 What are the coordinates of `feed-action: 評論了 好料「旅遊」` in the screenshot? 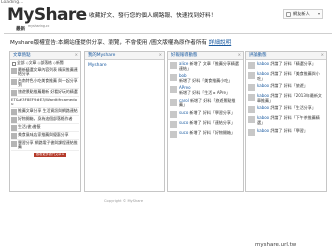 It's located at (289, 86).